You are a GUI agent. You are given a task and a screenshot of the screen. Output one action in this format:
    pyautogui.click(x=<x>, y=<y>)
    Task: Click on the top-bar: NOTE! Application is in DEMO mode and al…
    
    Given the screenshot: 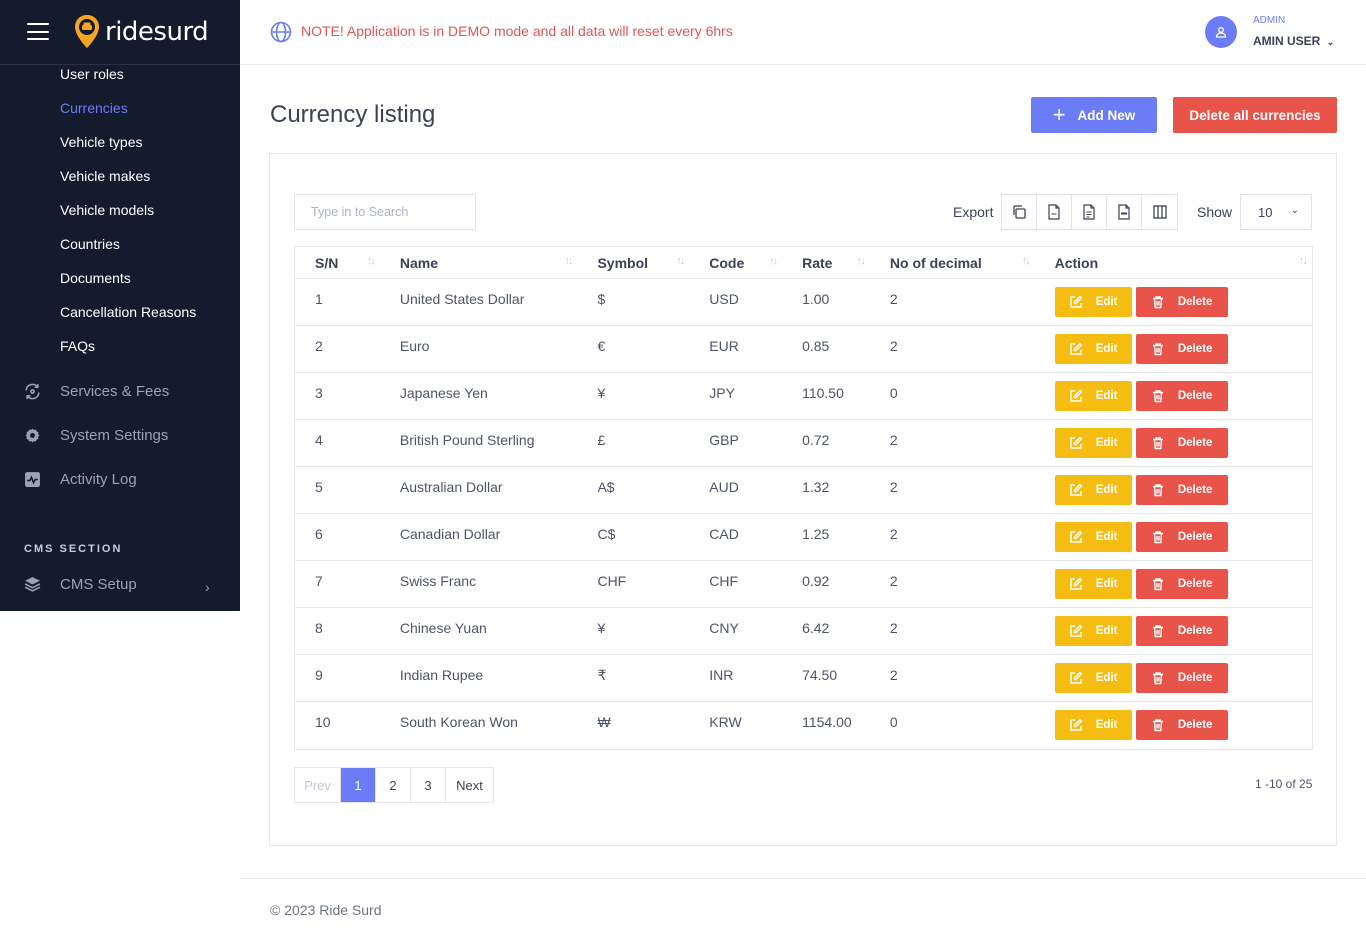 What is the action you would take?
    pyautogui.click(x=803, y=32)
    